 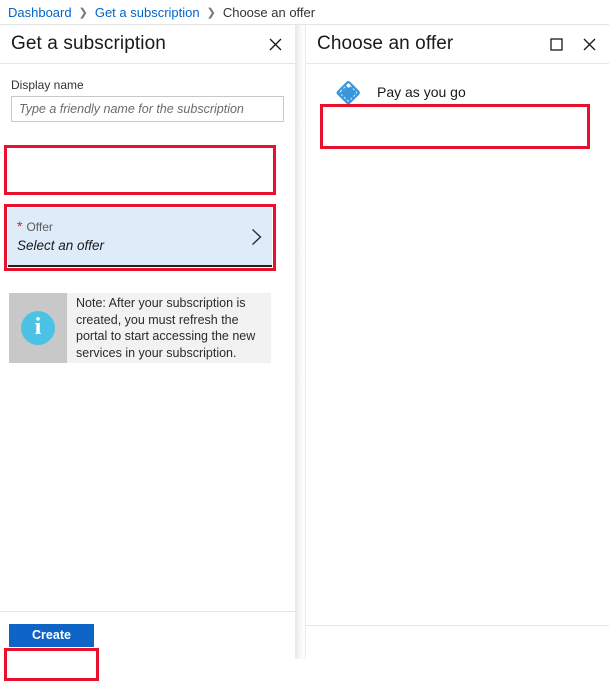 What do you see at coordinates (140, 170) in the screenshot?
I see `annotation-box-display-name` at bounding box center [140, 170].